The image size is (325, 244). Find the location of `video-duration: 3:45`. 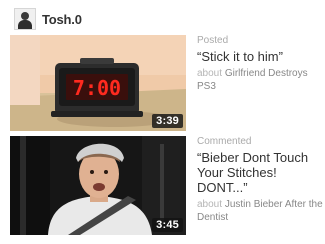

video-duration: 3:45 is located at coordinates (167, 225).